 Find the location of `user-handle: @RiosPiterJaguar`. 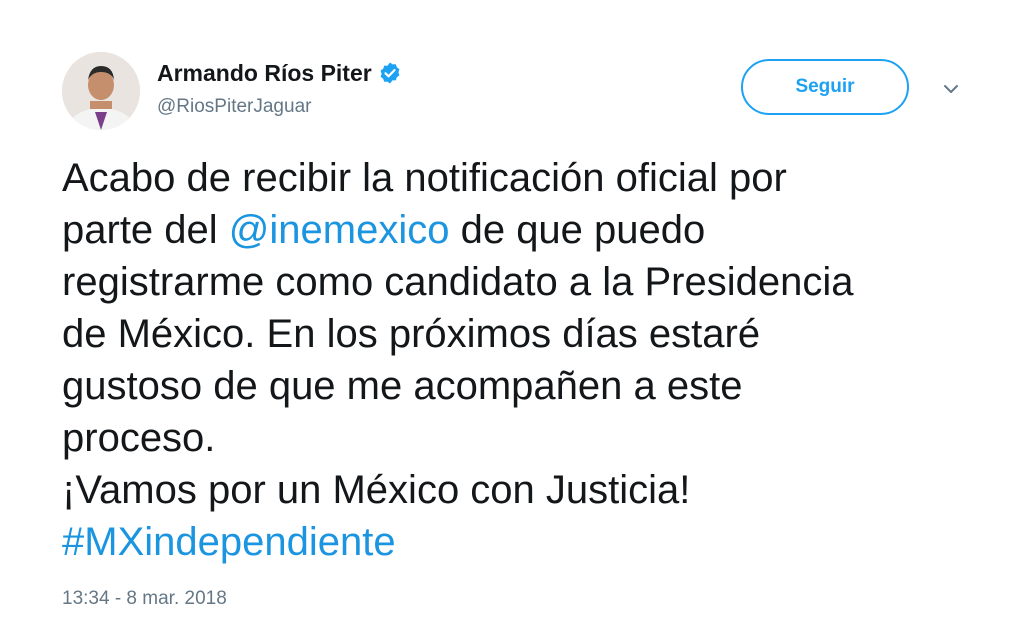

user-handle: @RiosPiterJaguar is located at coordinates (234, 107).